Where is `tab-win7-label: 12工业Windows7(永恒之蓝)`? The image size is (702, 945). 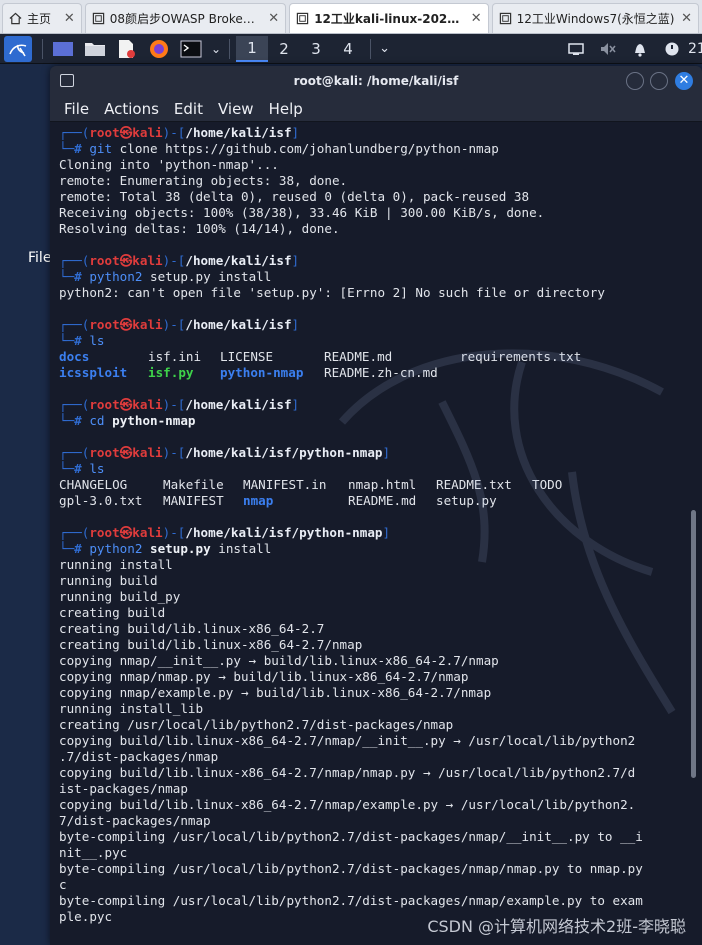
tab-win7-label: 12工业Windows7(永恒之蓝) is located at coordinates (595, 19).